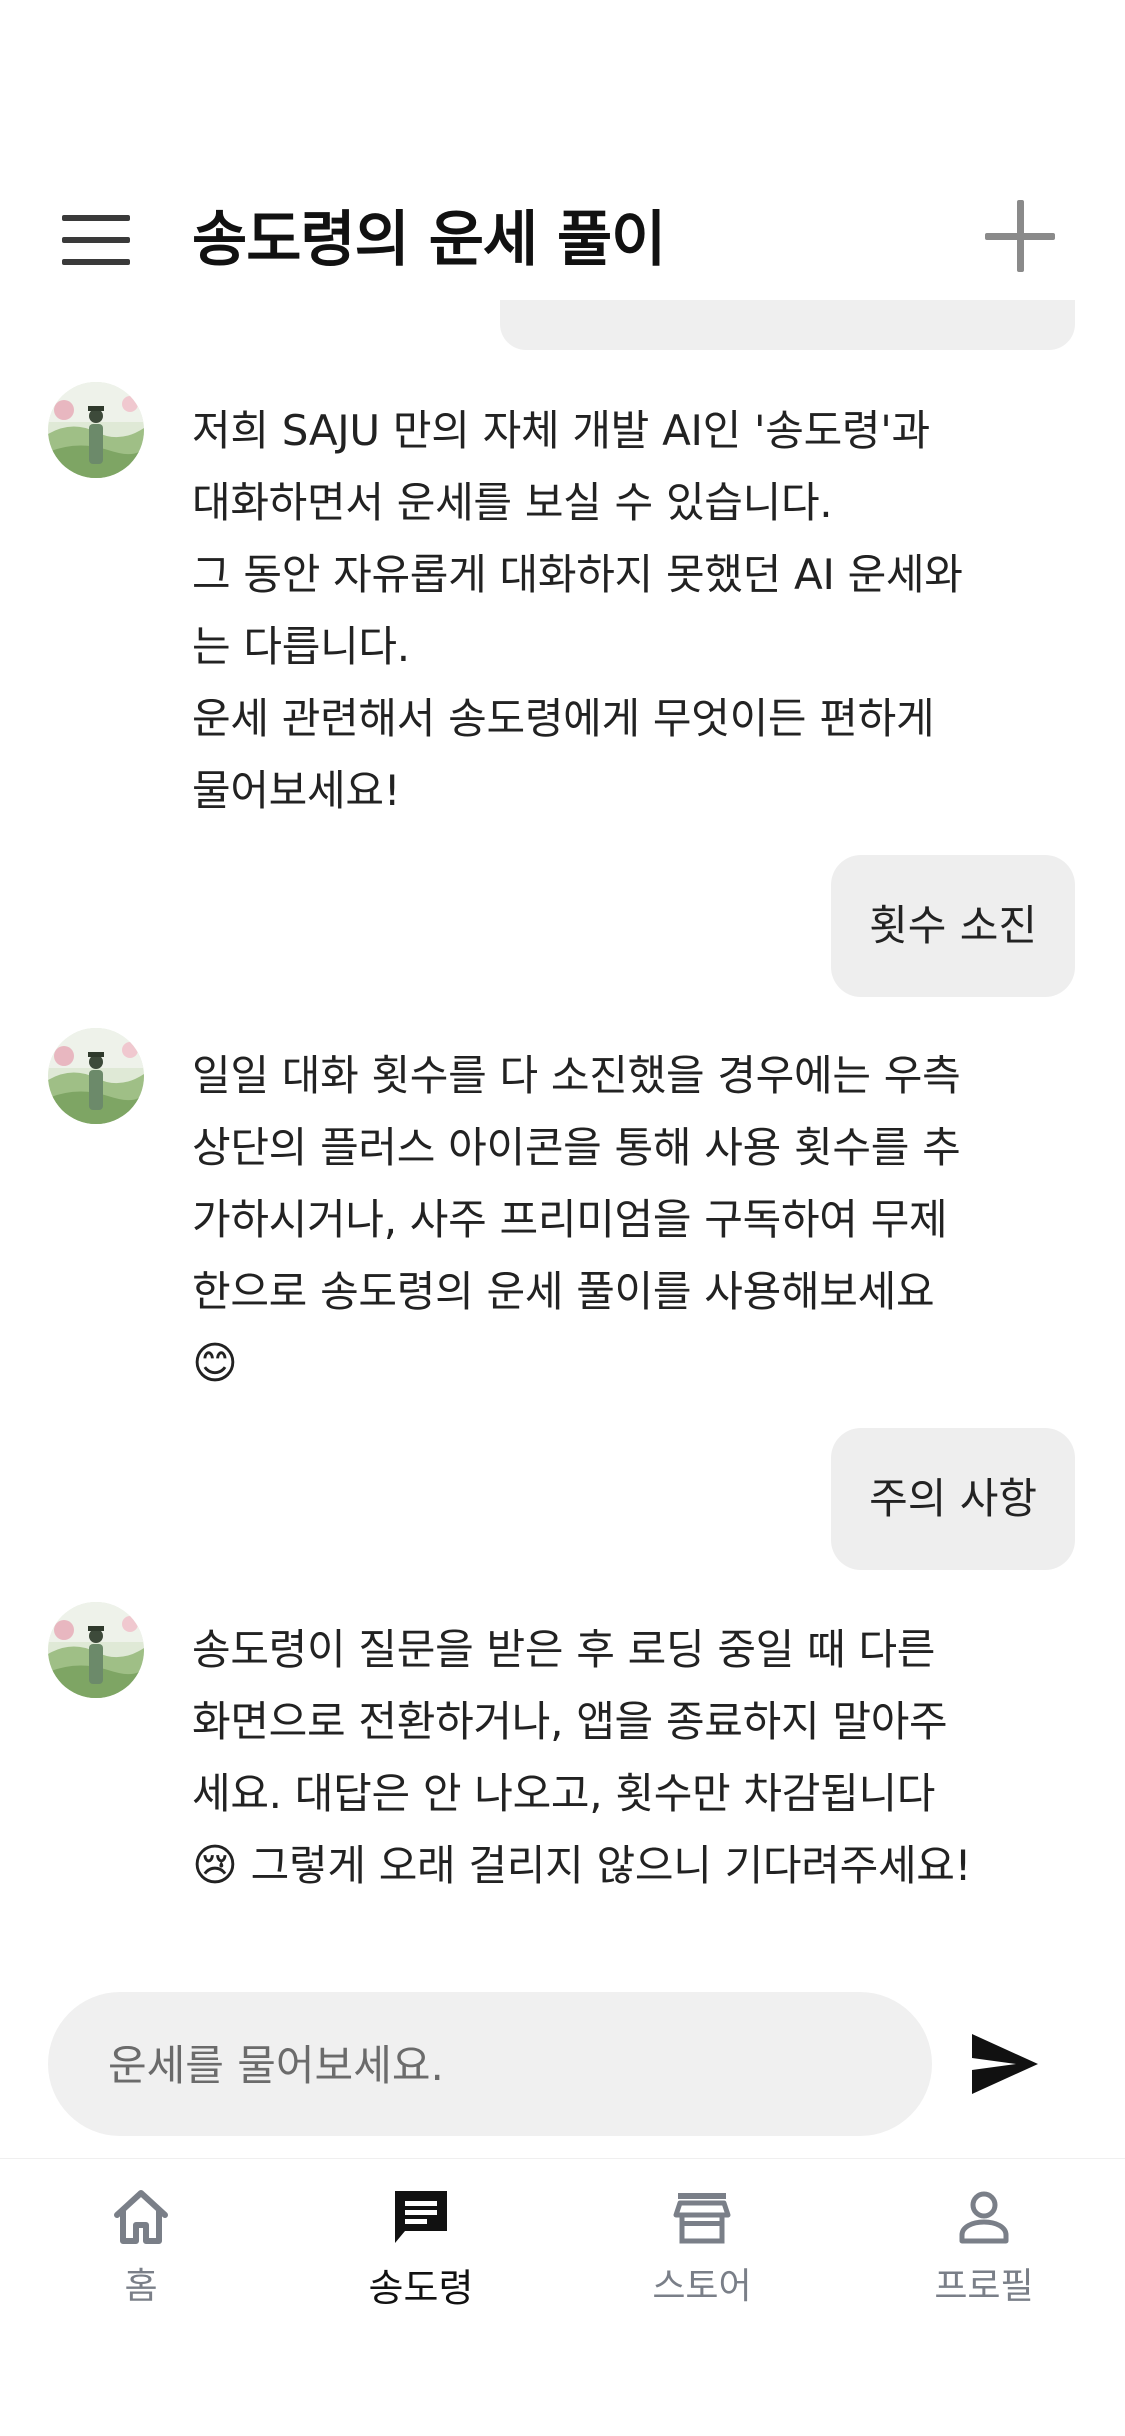 This screenshot has height=2436, width=1125. What do you see at coordinates (421, 2265) in the screenshot?
I see `nav-item-chat: 송도령` at bounding box center [421, 2265].